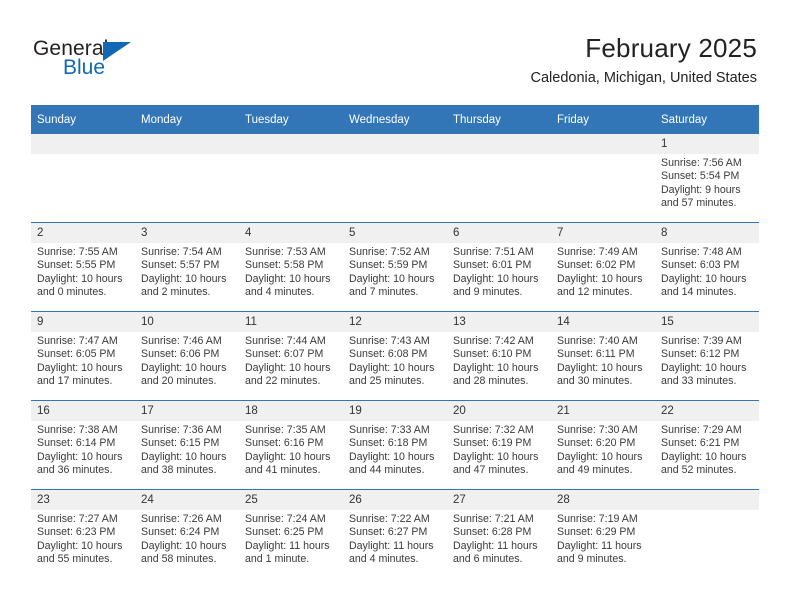 This screenshot has height=612, width=792. Describe the element at coordinates (597, 252) in the screenshot. I see `sunrise-time: Sunrise: 7:49 AM` at that location.